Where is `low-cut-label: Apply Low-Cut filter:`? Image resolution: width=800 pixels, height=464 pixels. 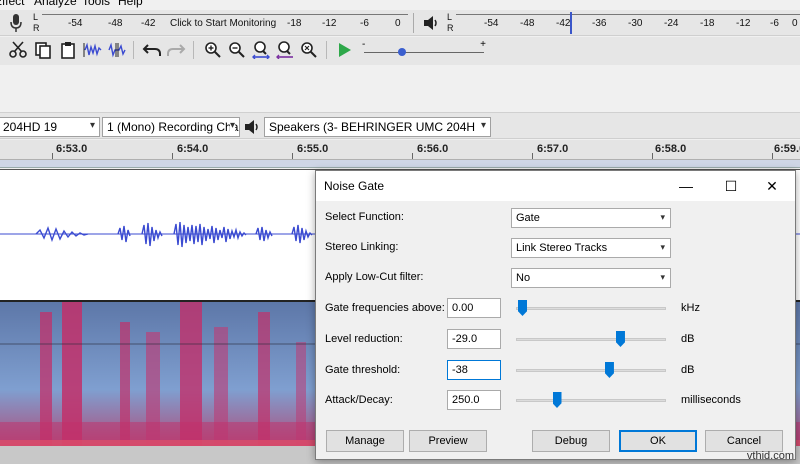 low-cut-label: Apply Low-Cut filter: is located at coordinates (374, 277).